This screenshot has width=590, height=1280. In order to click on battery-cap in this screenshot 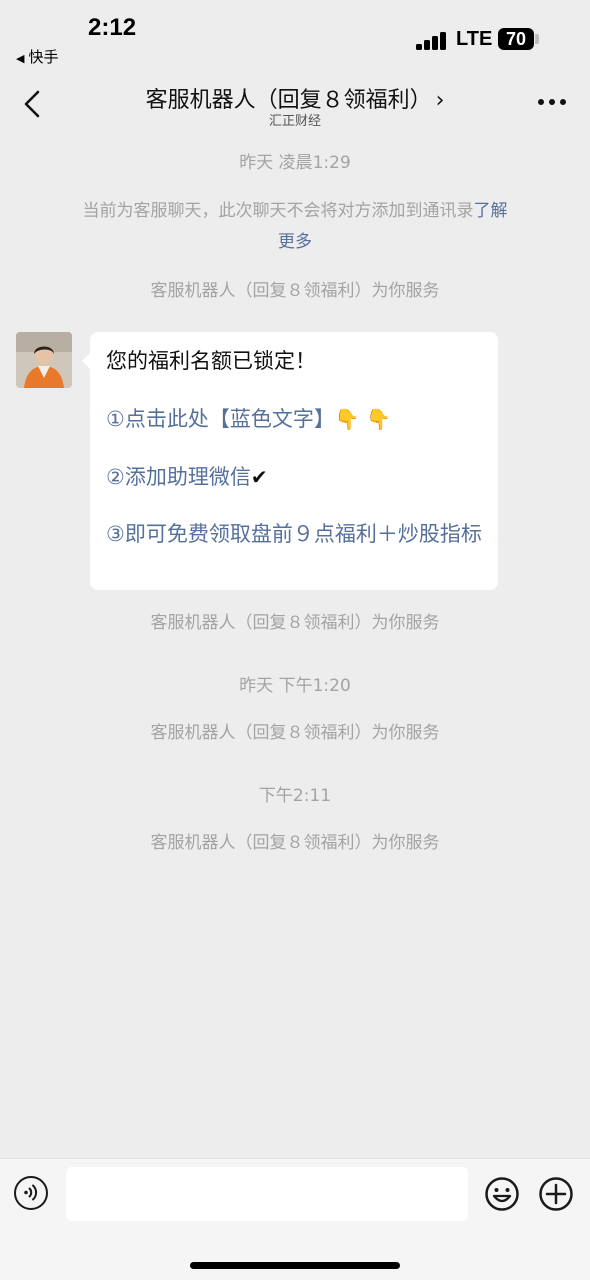, I will do `click(537, 39)`.